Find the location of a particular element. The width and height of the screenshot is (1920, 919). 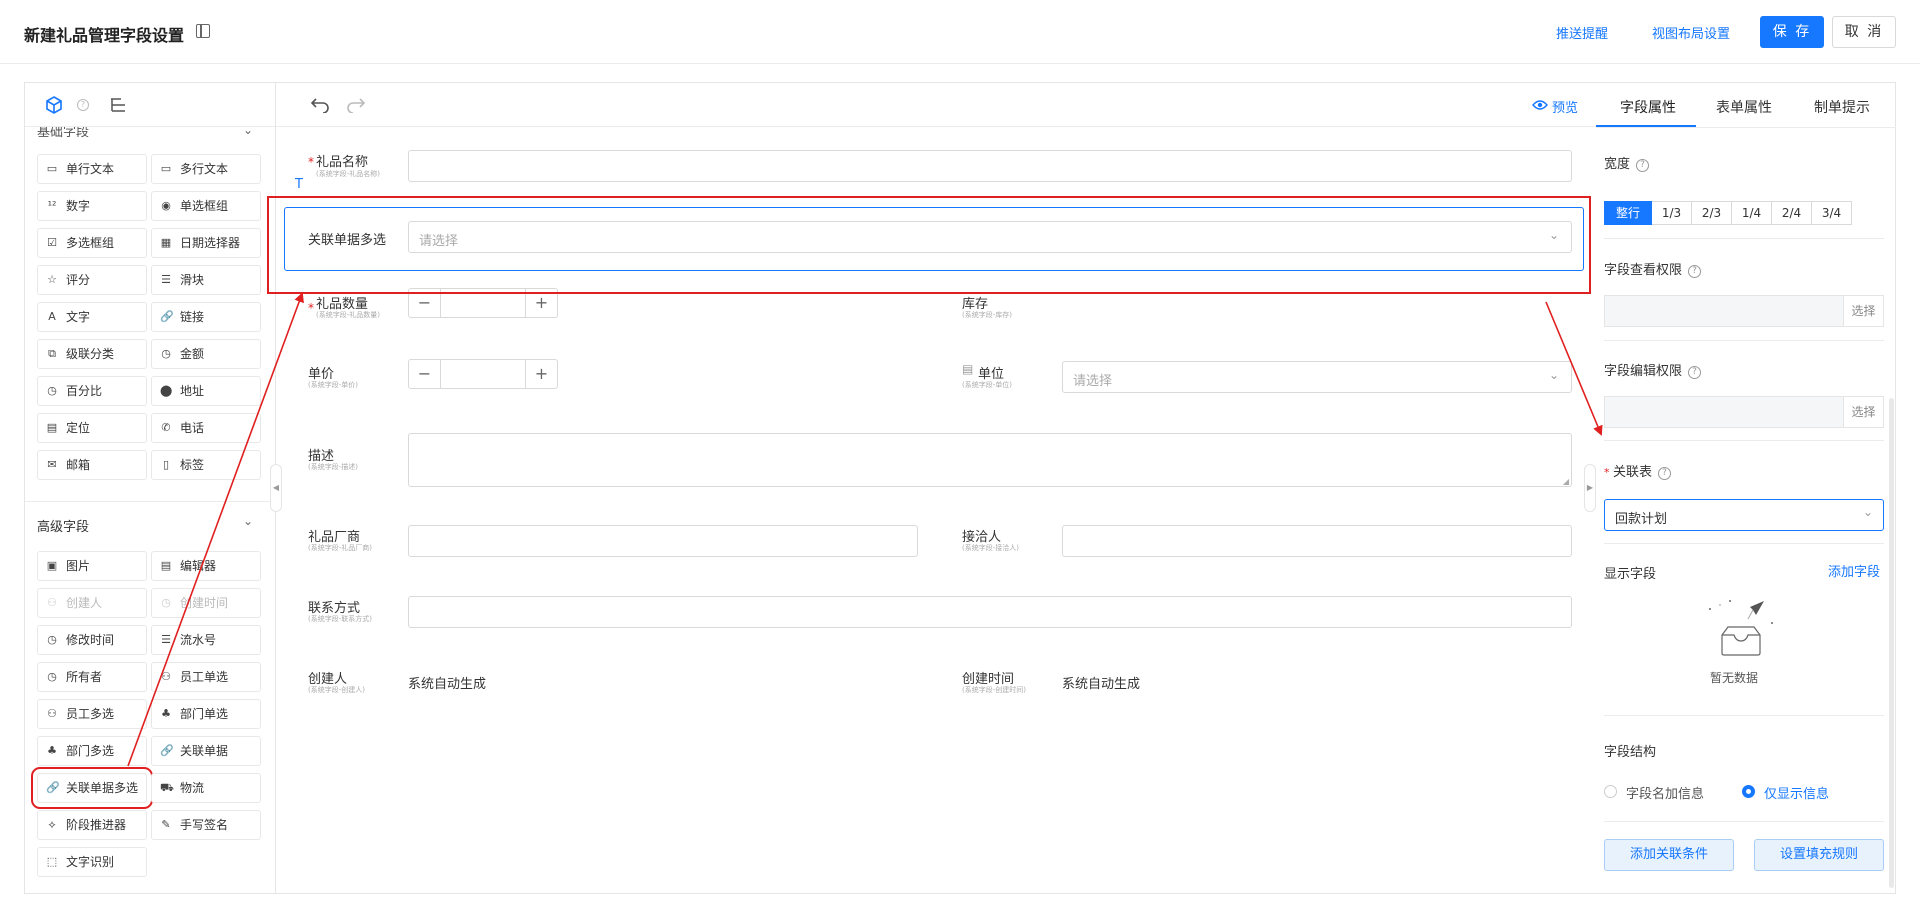

component-cube-icon is located at coordinates (54, 105).